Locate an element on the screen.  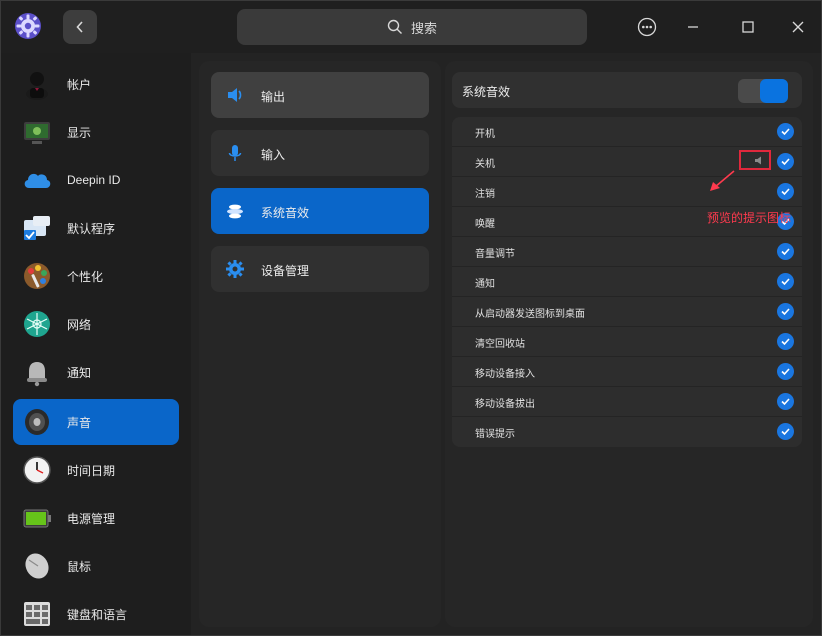
bell-icon is located at coordinates (37, 374).